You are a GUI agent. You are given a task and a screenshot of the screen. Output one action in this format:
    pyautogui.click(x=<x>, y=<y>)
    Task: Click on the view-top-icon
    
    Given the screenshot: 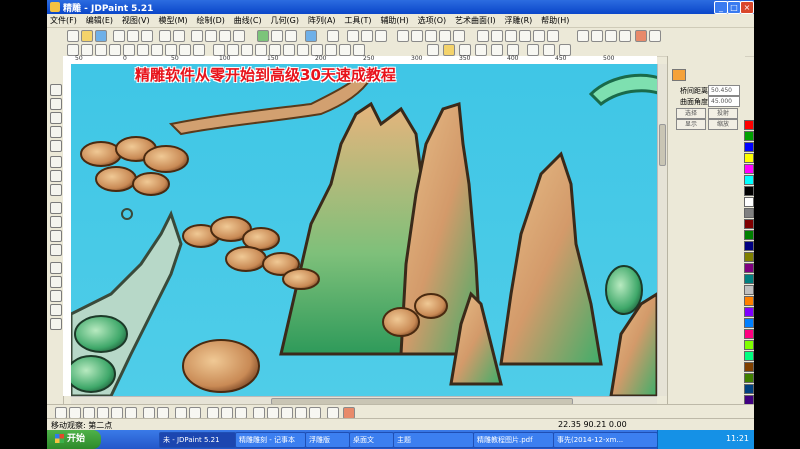 What is the action you would take?
    pyautogui.click(x=277, y=36)
    